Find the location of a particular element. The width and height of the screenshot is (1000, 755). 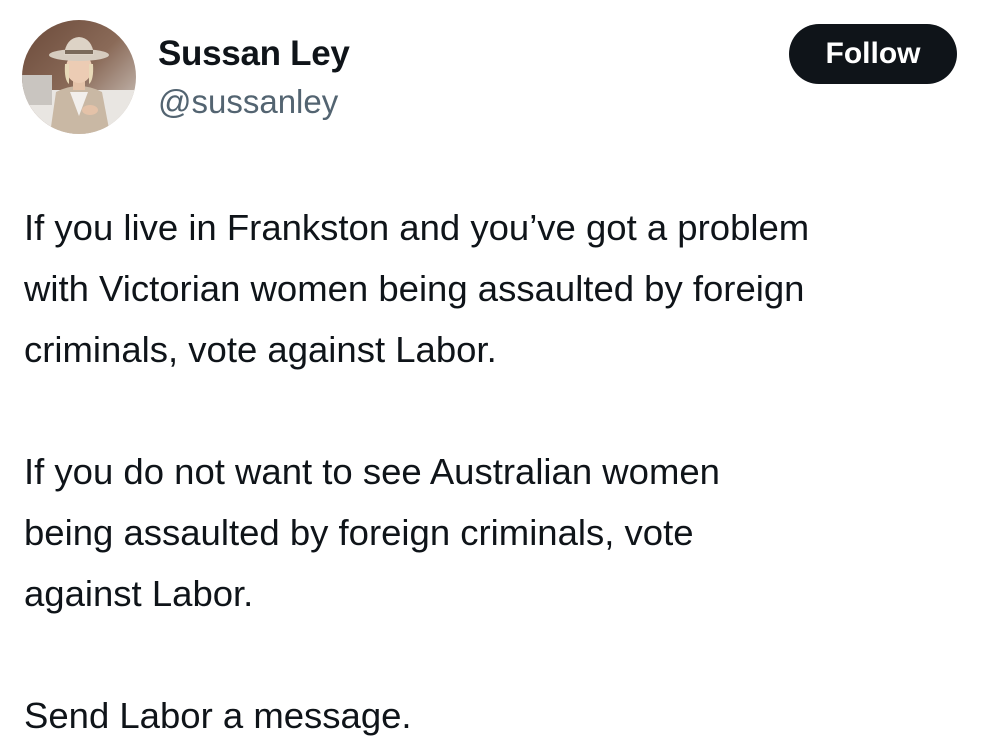

avatar is located at coordinates (79, 77).